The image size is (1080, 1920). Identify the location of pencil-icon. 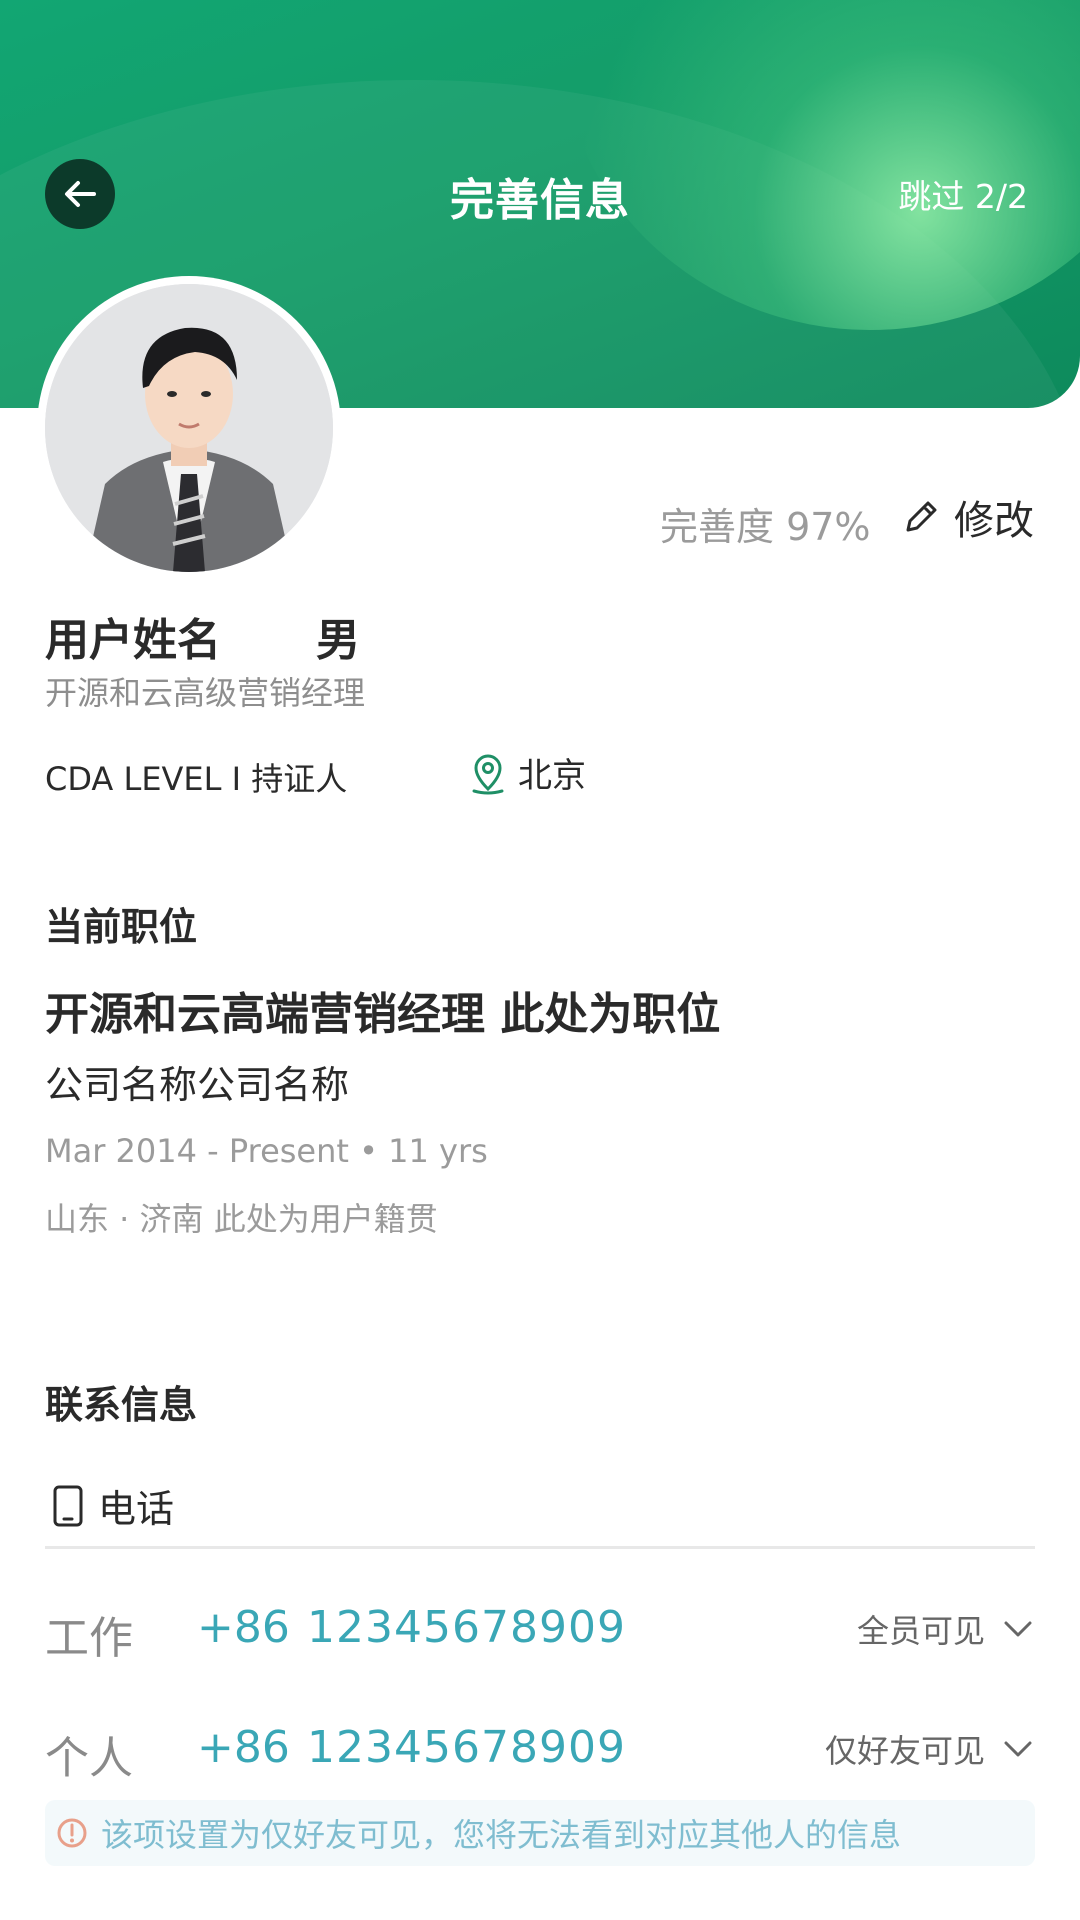
(921, 516).